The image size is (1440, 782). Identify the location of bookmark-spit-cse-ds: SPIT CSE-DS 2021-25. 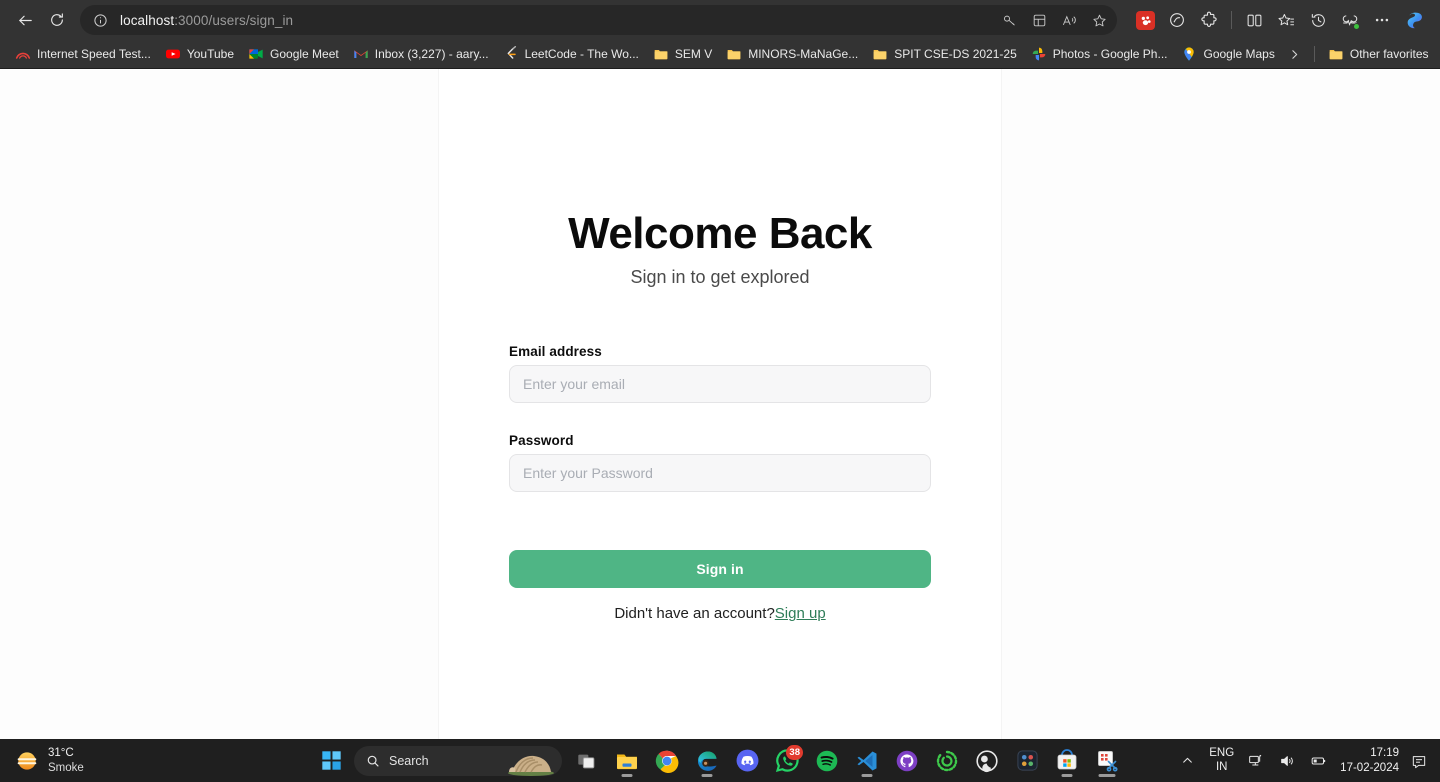
(944, 54).